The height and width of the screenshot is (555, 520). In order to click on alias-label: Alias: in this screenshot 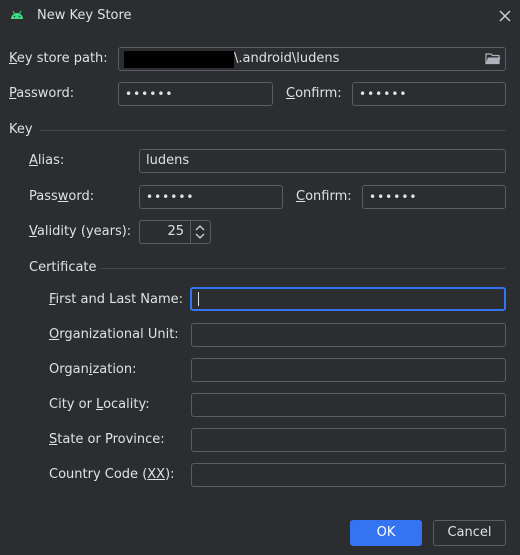, I will do `click(46, 161)`.